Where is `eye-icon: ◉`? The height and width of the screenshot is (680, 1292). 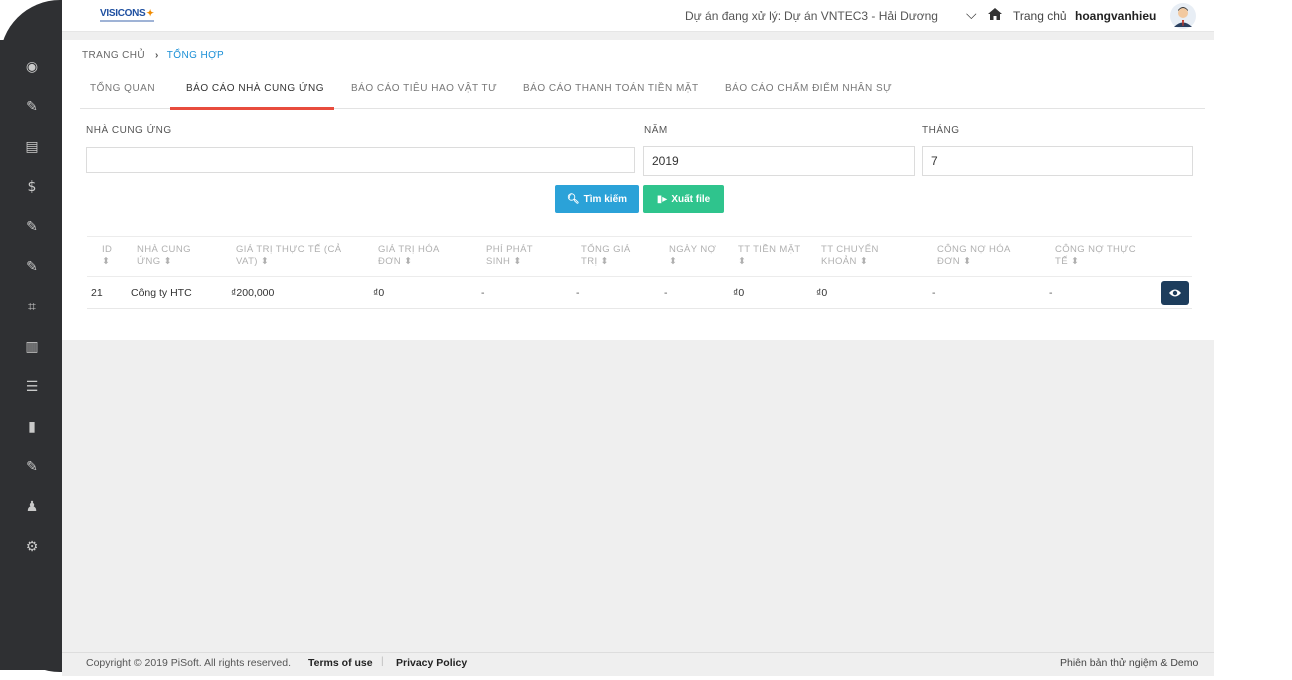
eye-icon: ◉ is located at coordinates (32, 67).